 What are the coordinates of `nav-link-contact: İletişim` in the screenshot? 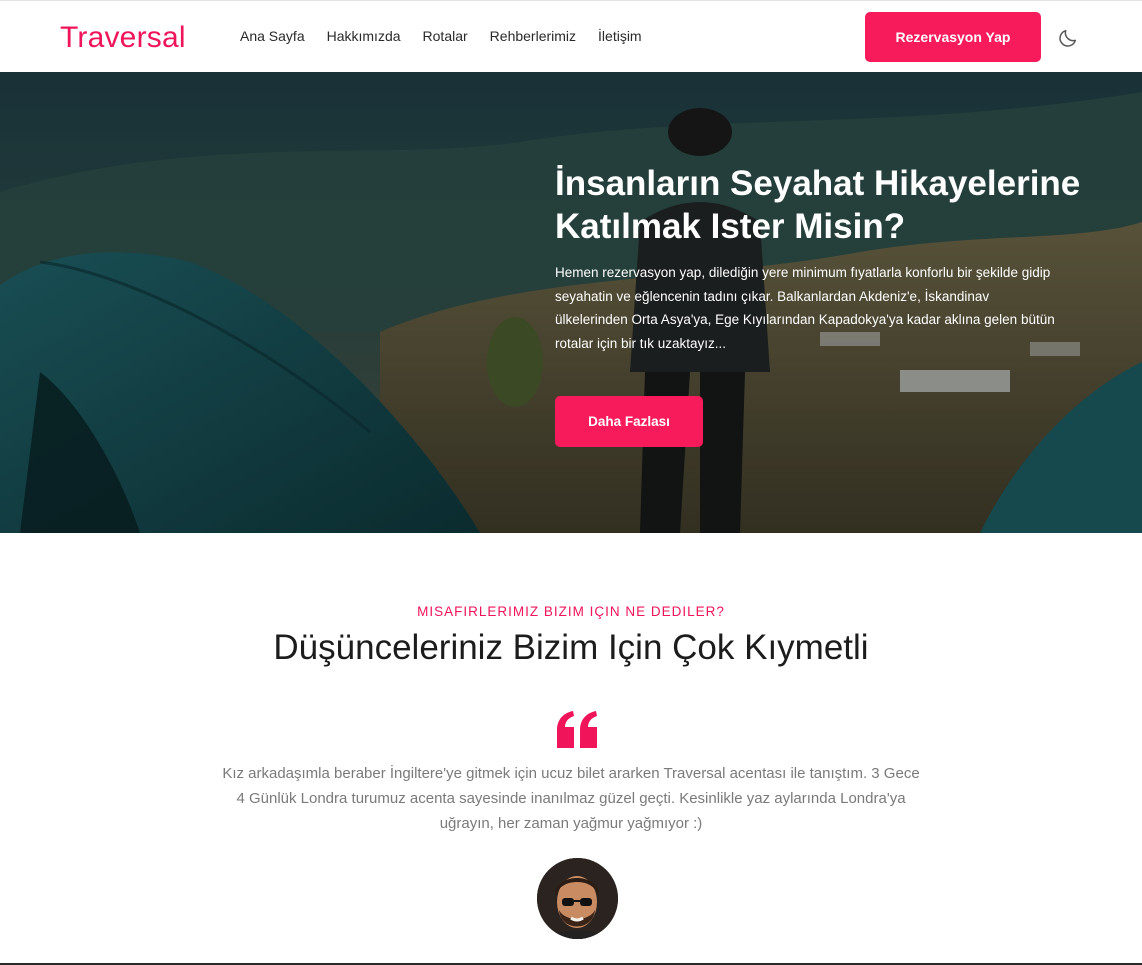 It's located at (620, 36).